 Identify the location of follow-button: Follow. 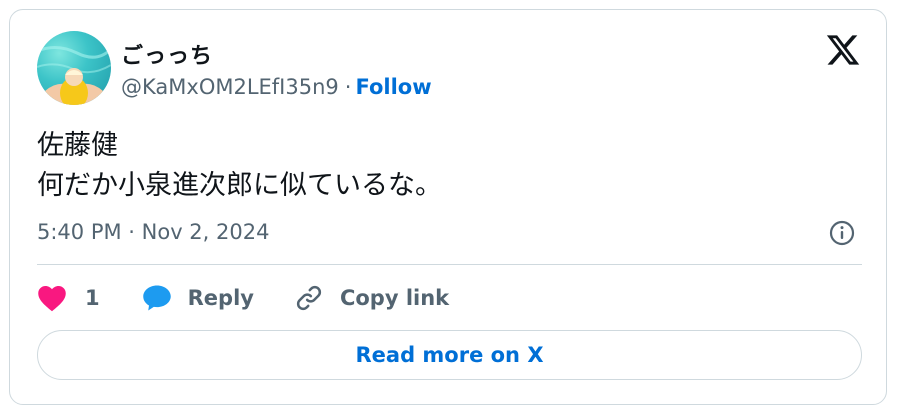
(393, 87).